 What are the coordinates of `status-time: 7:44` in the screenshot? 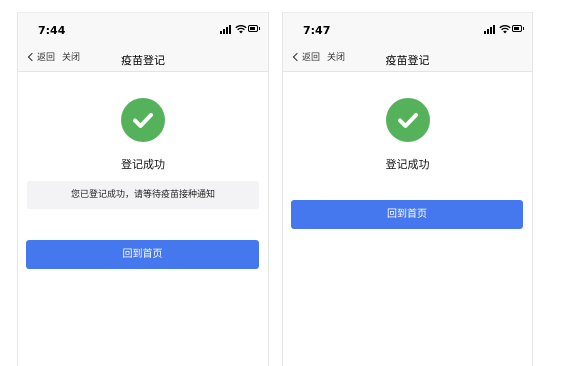 It's located at (52, 30).